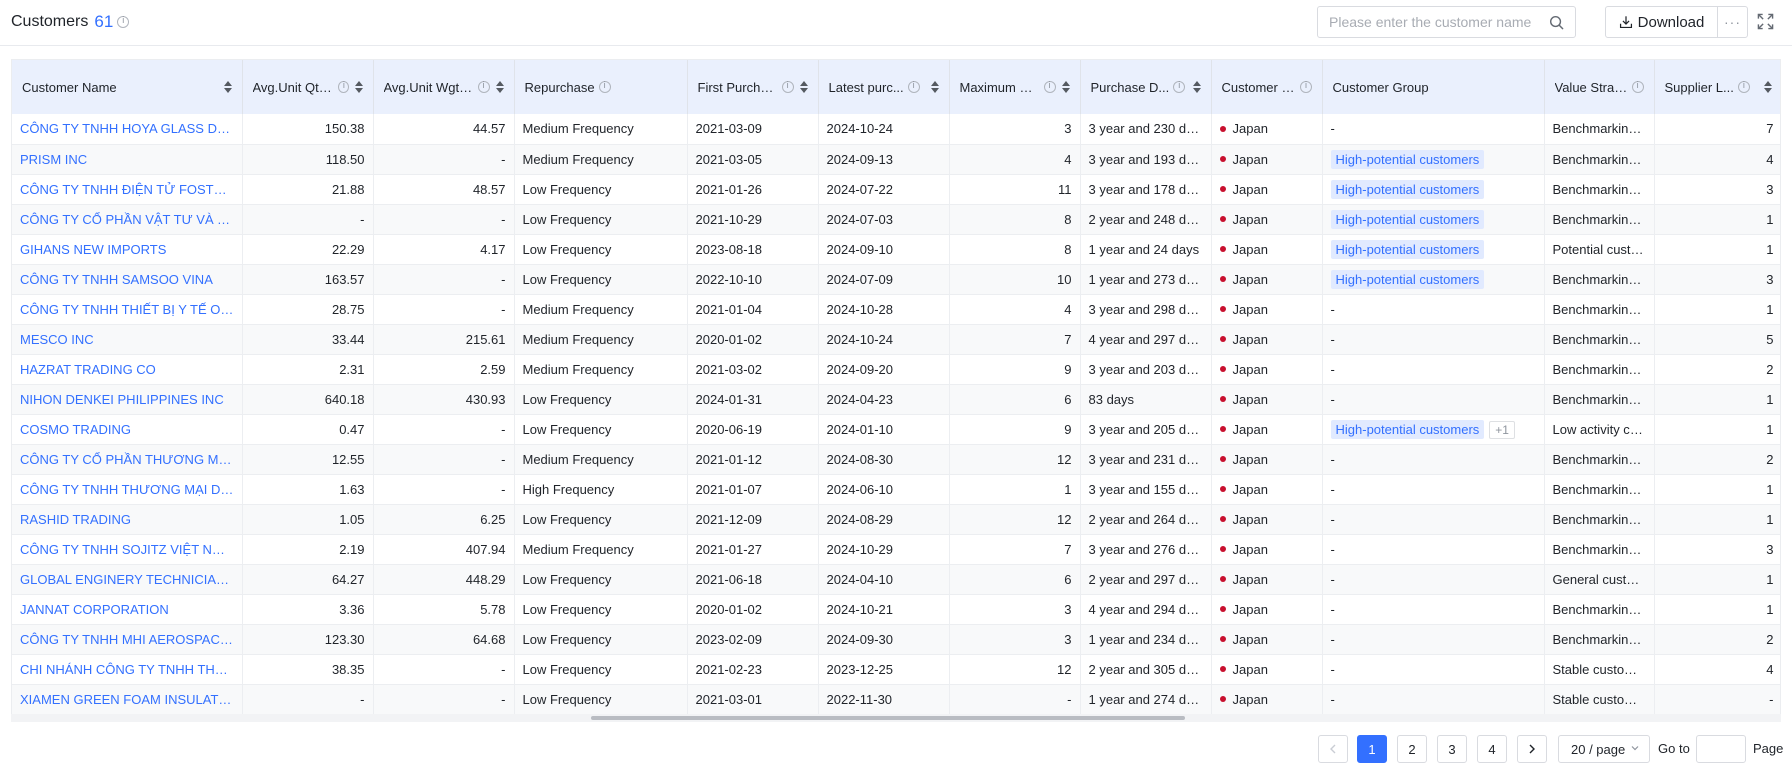 This screenshot has width=1792, height=773. Describe the element at coordinates (127, 549) in the screenshot. I see `customer-name-link: CÔNG TY TNHH SOJITZ VIỆT NAM CHI NHÁNH` at that location.